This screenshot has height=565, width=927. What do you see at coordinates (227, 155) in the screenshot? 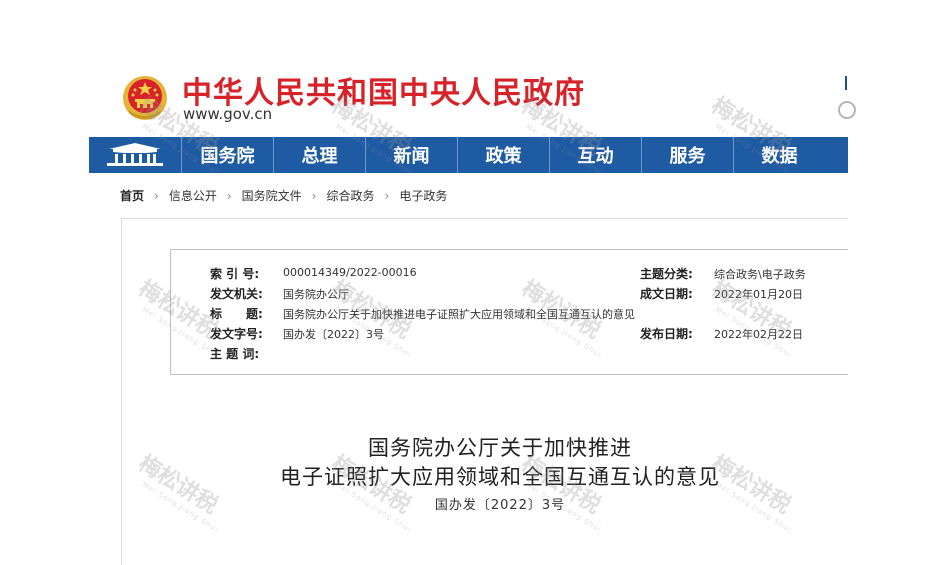
I see `nav-item-state-council: 国务院` at bounding box center [227, 155].